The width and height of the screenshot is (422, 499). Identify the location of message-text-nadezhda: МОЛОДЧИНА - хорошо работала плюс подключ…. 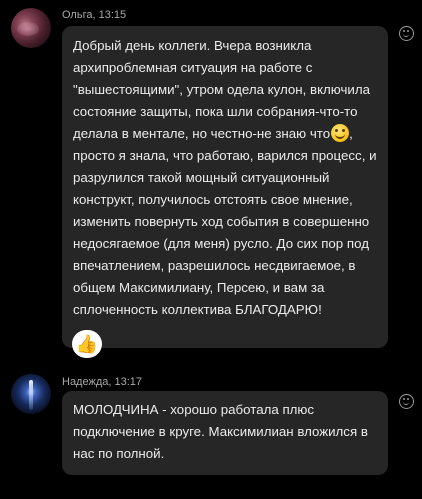
(220, 431).